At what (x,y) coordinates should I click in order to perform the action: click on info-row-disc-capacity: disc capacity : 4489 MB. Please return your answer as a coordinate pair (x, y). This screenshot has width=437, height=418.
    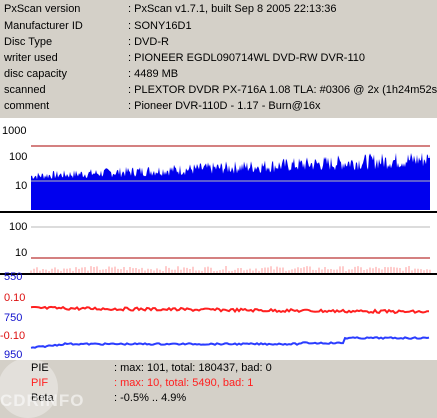
    Looking at the image, I should click on (218, 74).